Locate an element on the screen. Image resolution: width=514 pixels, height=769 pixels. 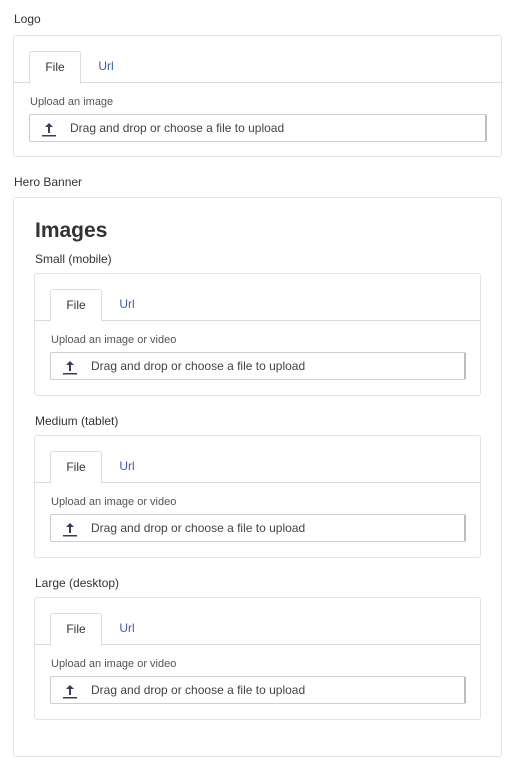
images-heading: Images is located at coordinates (71, 230).